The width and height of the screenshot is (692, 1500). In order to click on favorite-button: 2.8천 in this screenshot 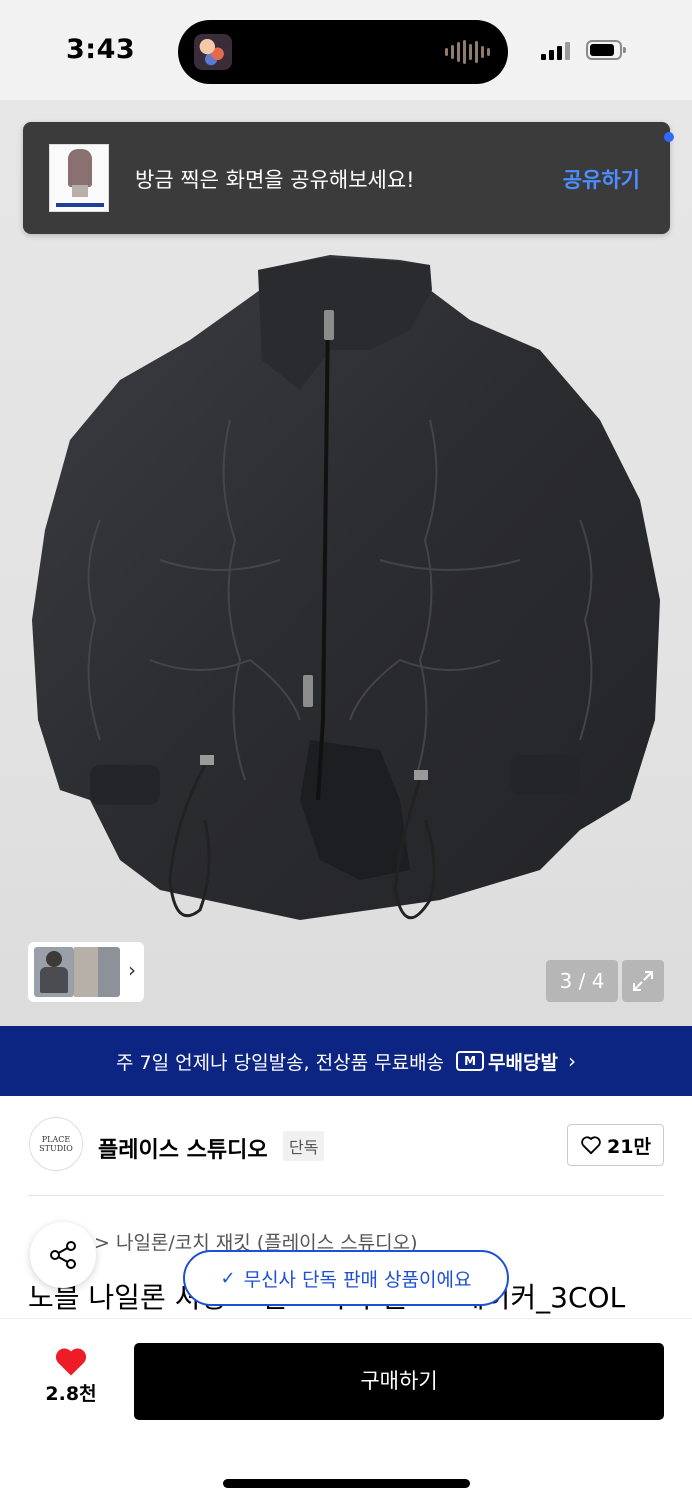, I will do `click(71, 1375)`.